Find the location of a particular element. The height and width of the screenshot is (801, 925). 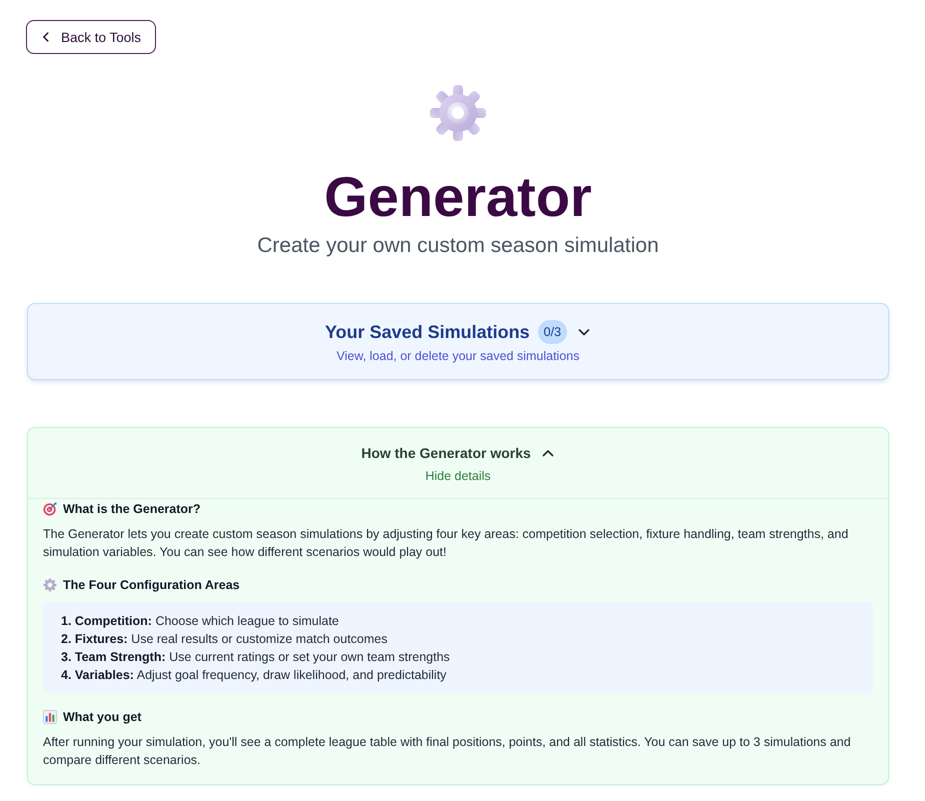

list-item: 4. Variables: Adjust goal frequency, draw likelihood, and predictability is located at coordinates (254, 675).